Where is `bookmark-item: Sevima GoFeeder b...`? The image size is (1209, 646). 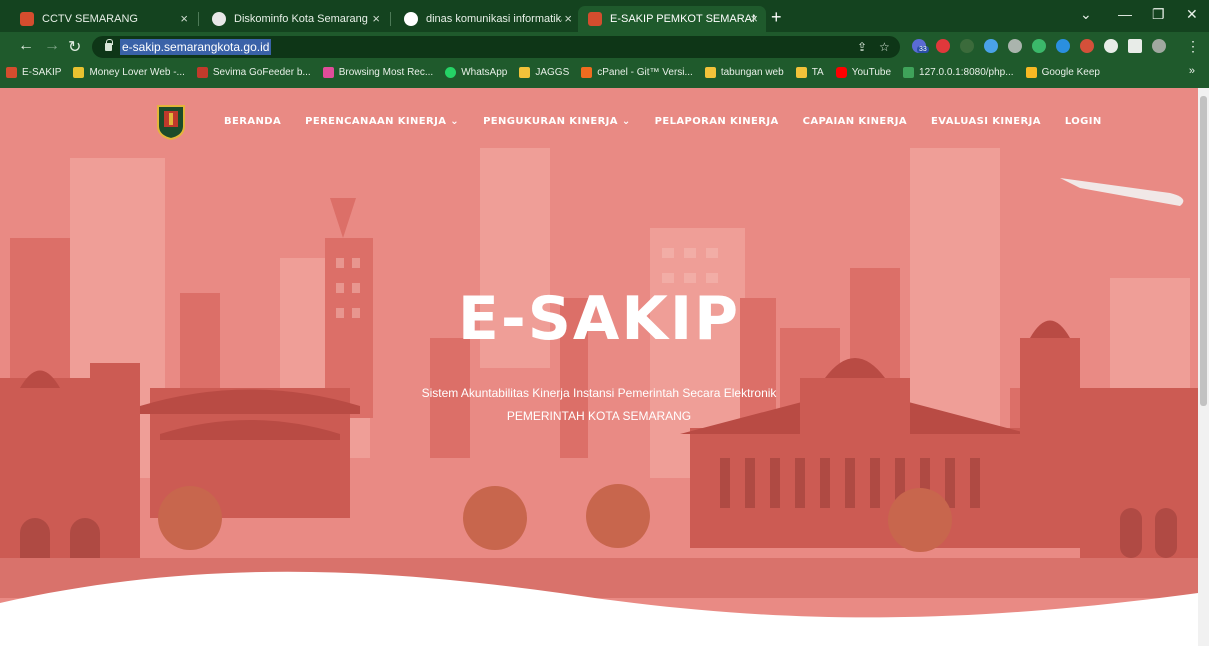 bookmark-item: Sevima GoFeeder b... is located at coordinates (253, 72).